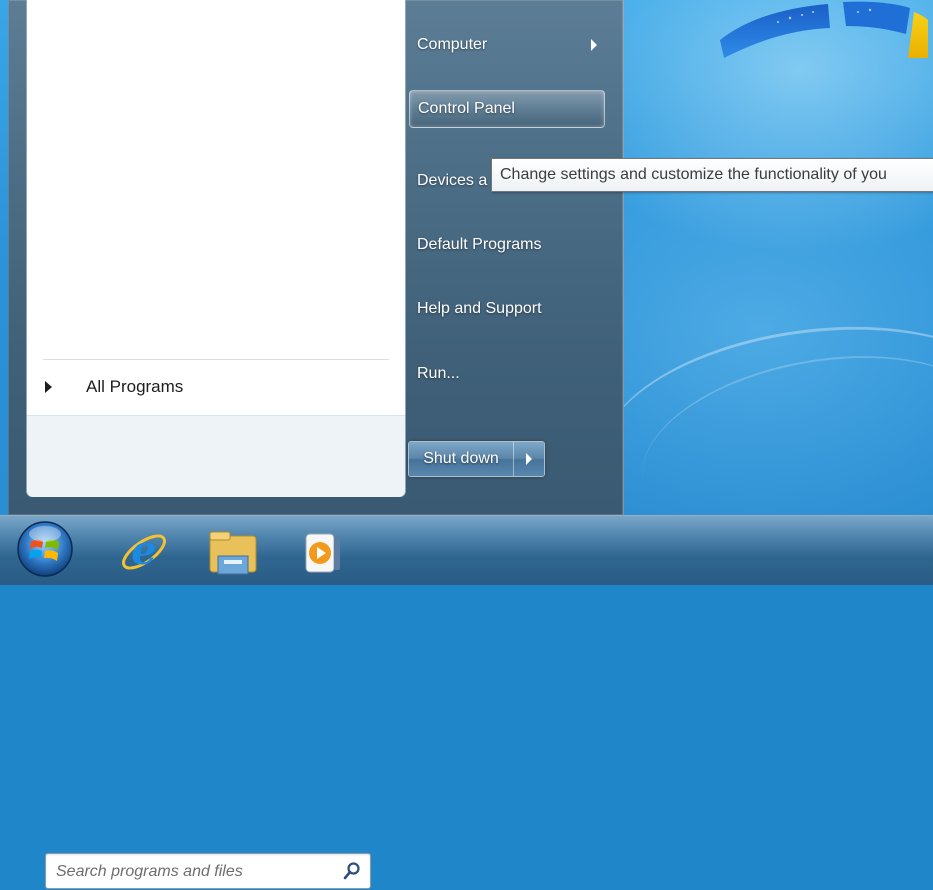 This screenshot has height=890, width=933. Describe the element at coordinates (216, 359) in the screenshot. I see `separator` at that location.